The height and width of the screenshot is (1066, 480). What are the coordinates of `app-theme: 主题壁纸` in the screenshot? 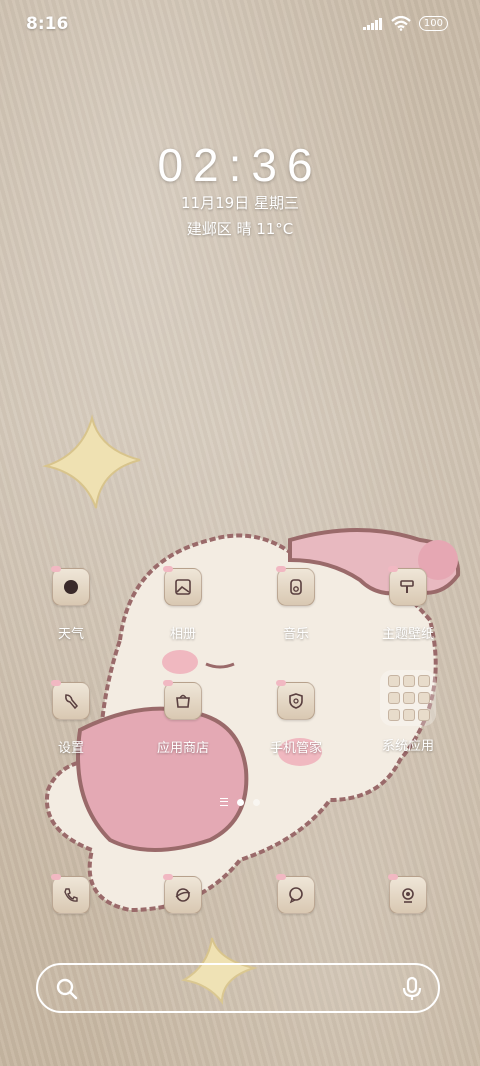 It's located at (408, 604).